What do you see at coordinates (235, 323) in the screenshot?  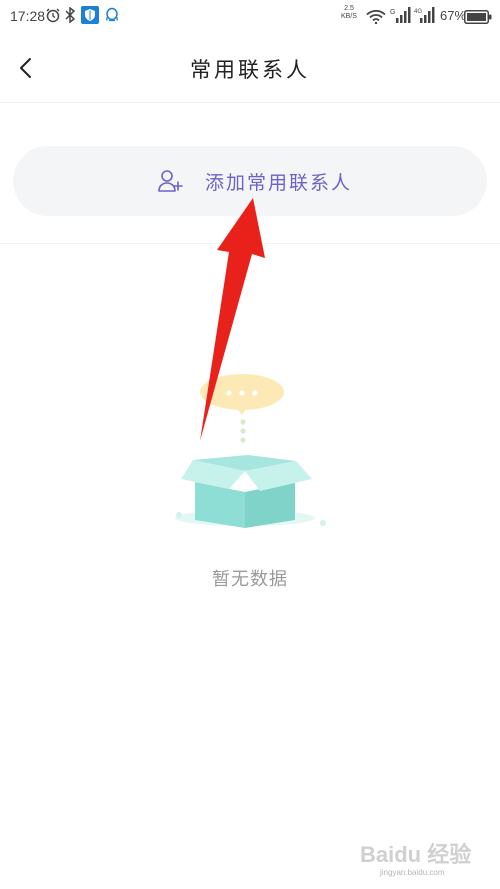 I see `annotation-arrow` at bounding box center [235, 323].